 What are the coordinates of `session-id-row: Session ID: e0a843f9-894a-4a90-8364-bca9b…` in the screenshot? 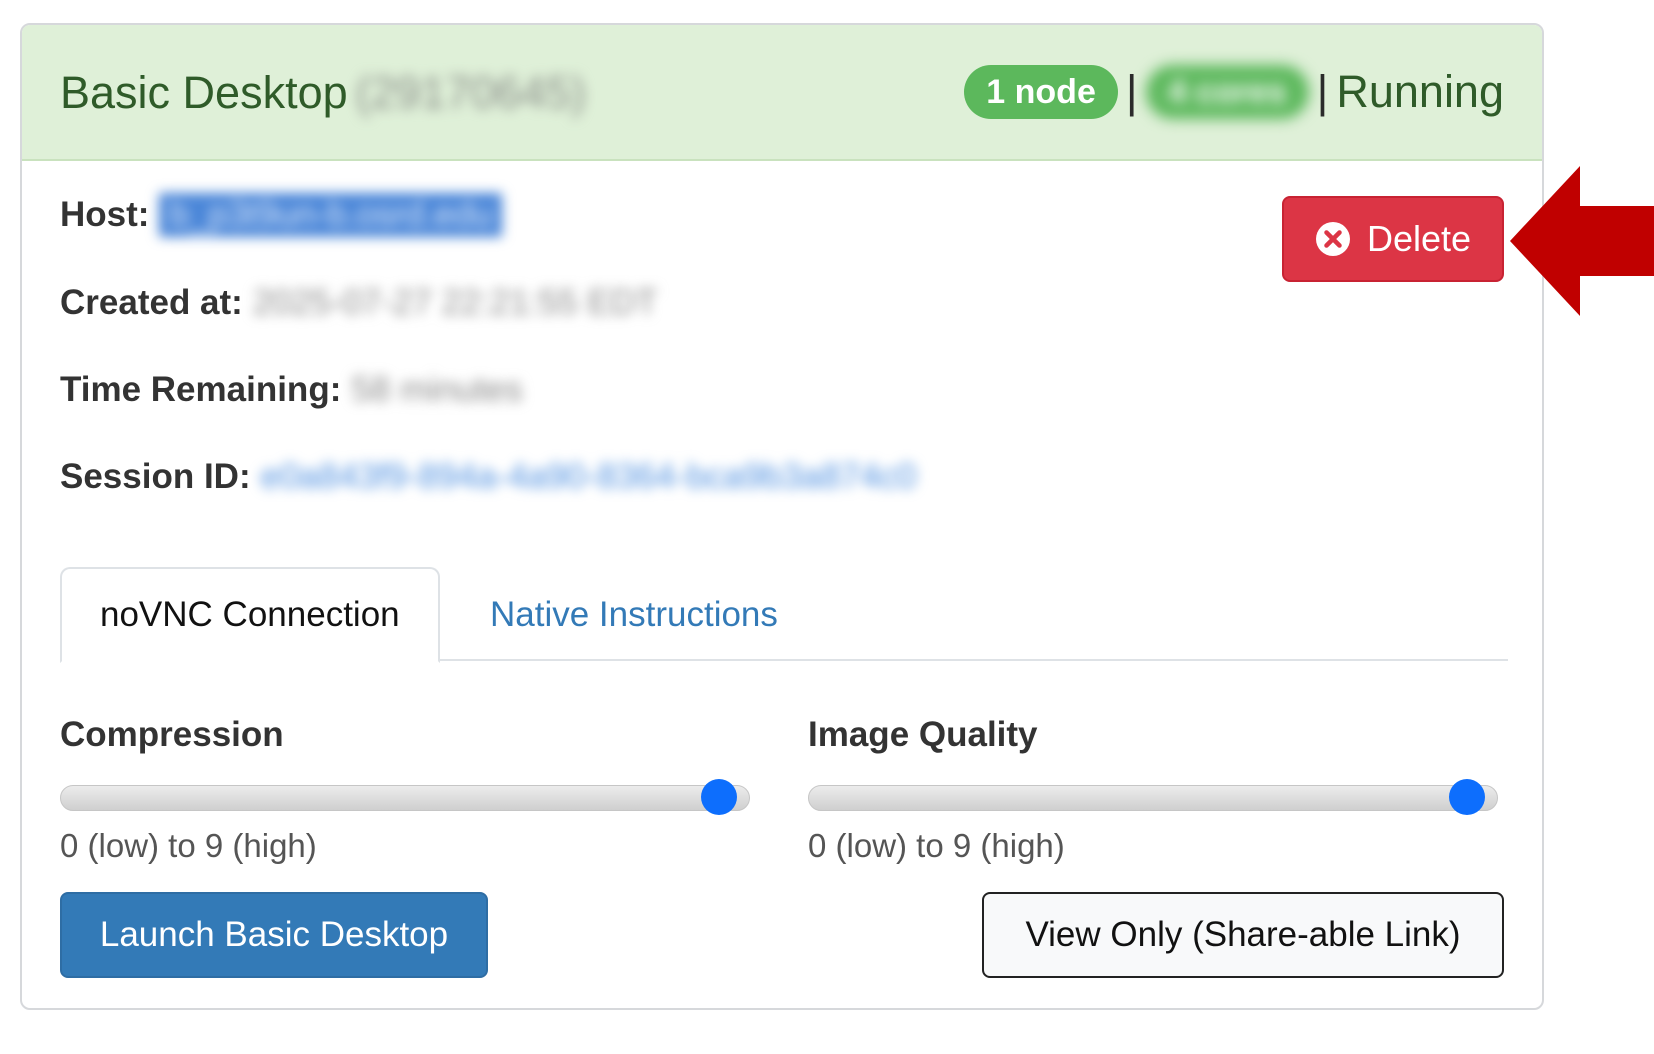 It's located at (488, 477).